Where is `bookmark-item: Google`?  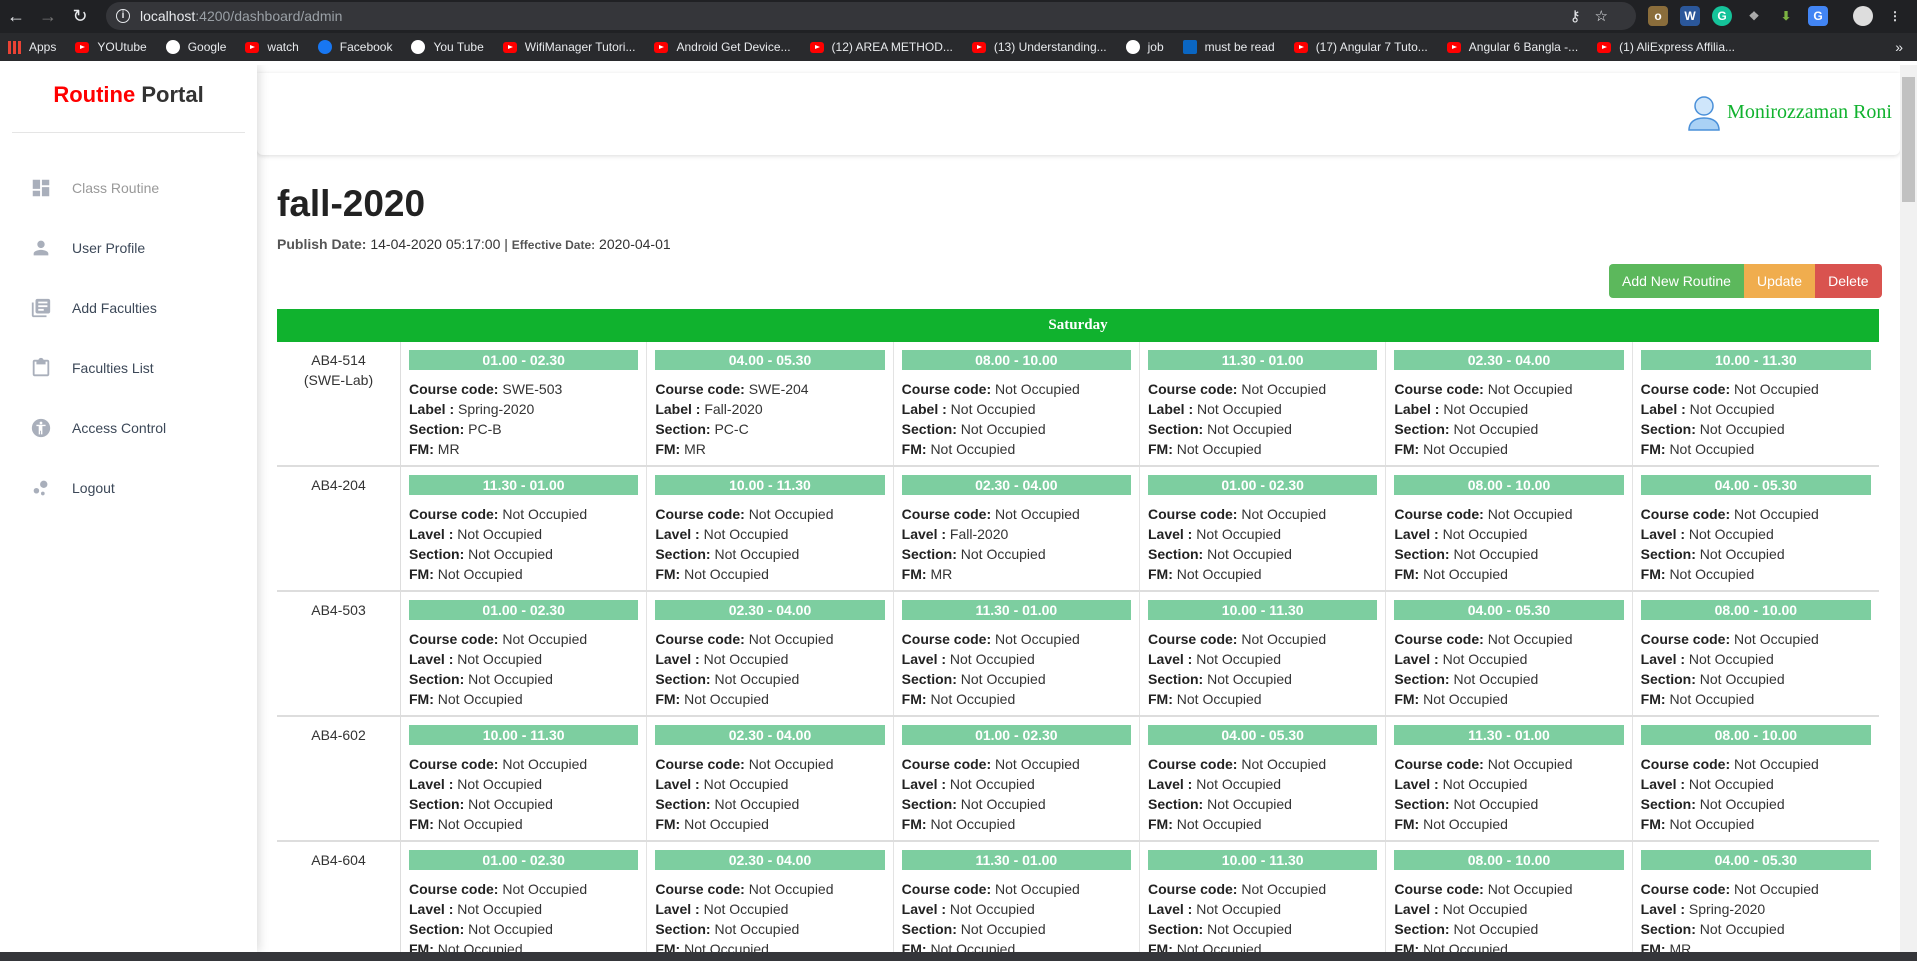 bookmark-item: Google is located at coordinates (195, 47).